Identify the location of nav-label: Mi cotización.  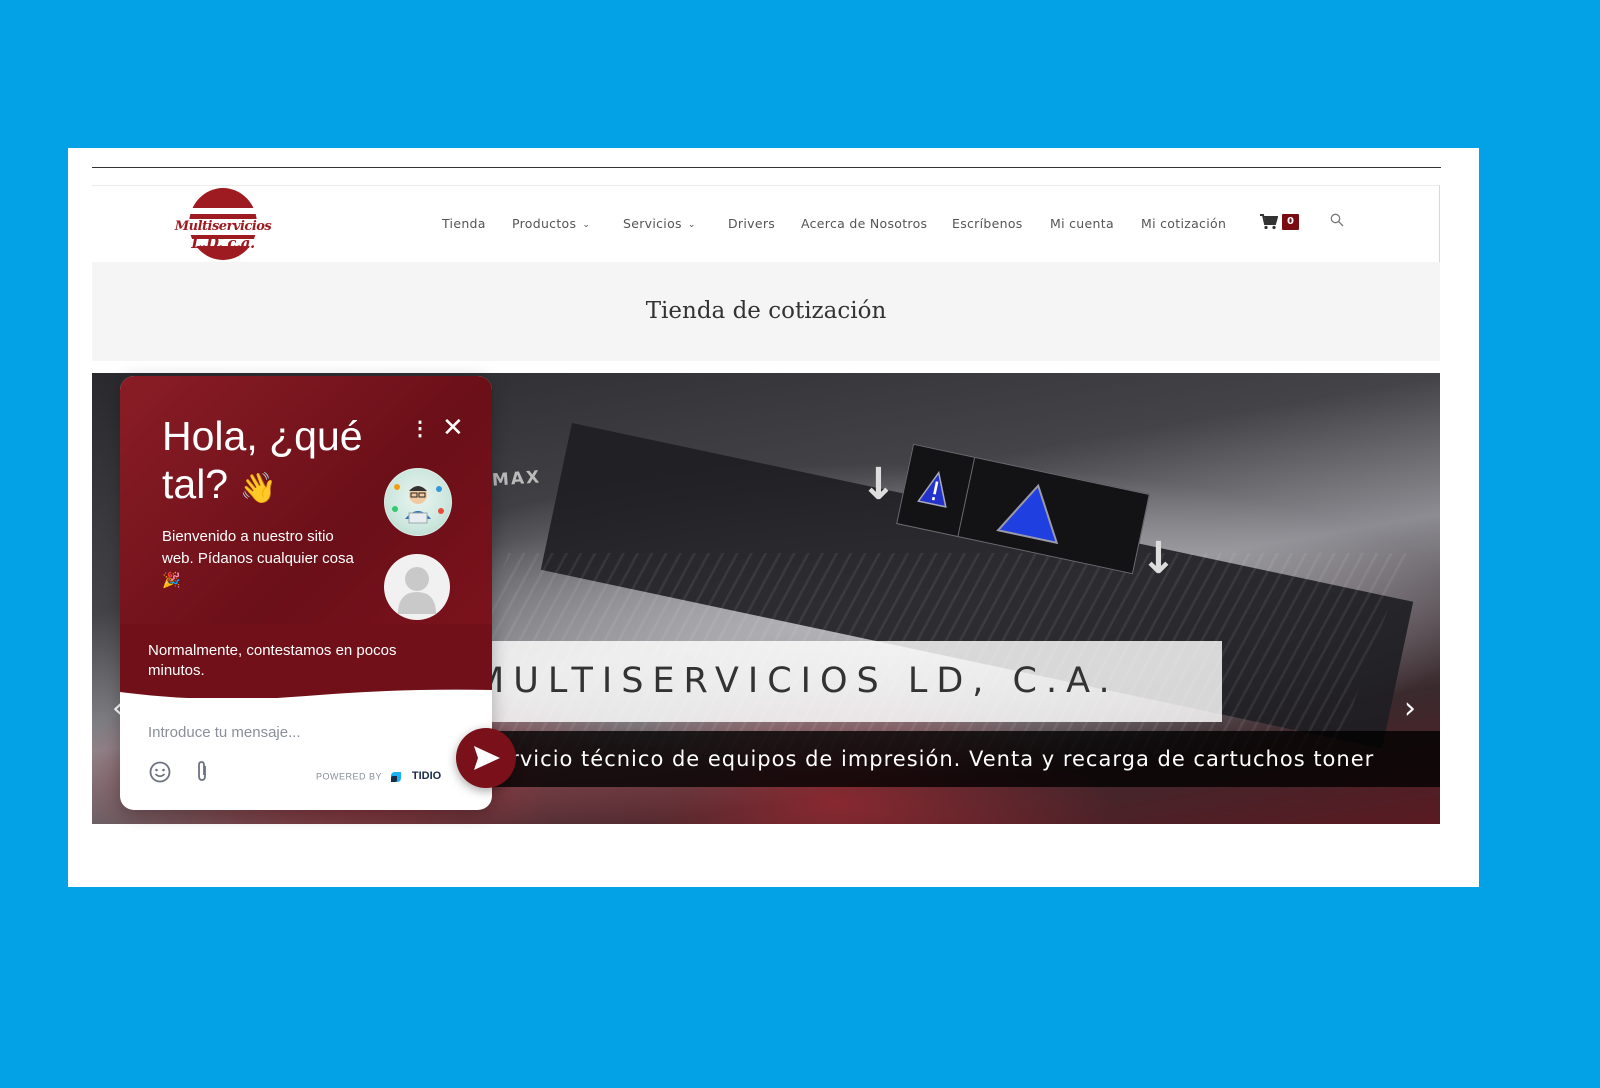
(1184, 223).